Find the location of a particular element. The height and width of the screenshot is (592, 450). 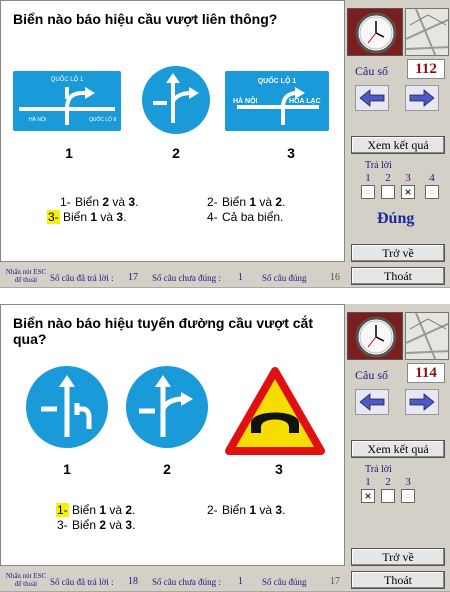

question-number: 112 is located at coordinates (426, 69).